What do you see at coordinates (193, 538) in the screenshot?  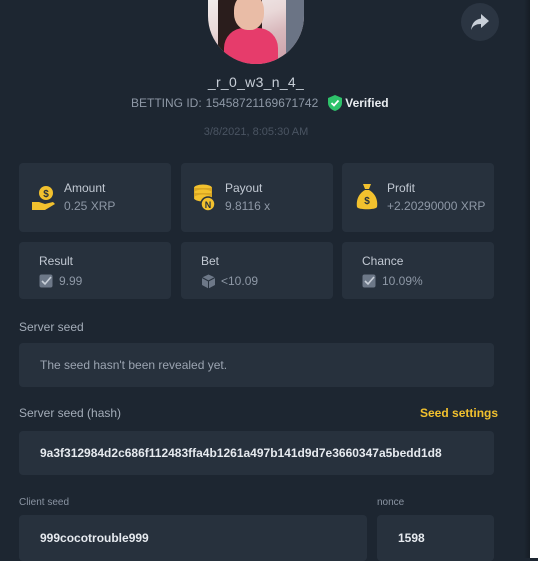 I see `client-seed-field: 999cocotrouble999` at bounding box center [193, 538].